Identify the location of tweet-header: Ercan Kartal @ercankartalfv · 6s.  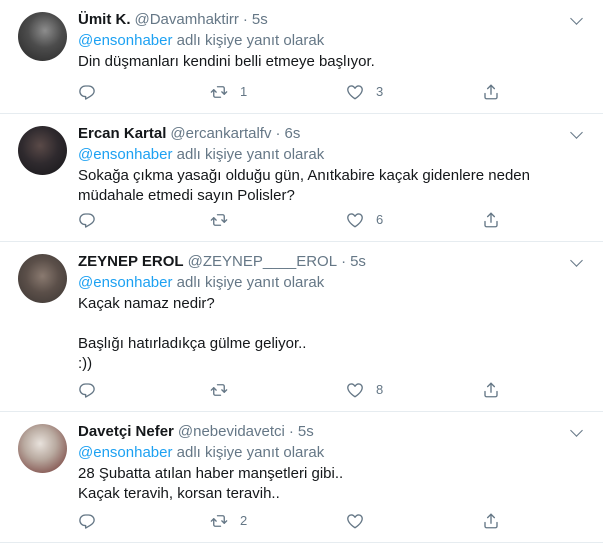
(333, 134).